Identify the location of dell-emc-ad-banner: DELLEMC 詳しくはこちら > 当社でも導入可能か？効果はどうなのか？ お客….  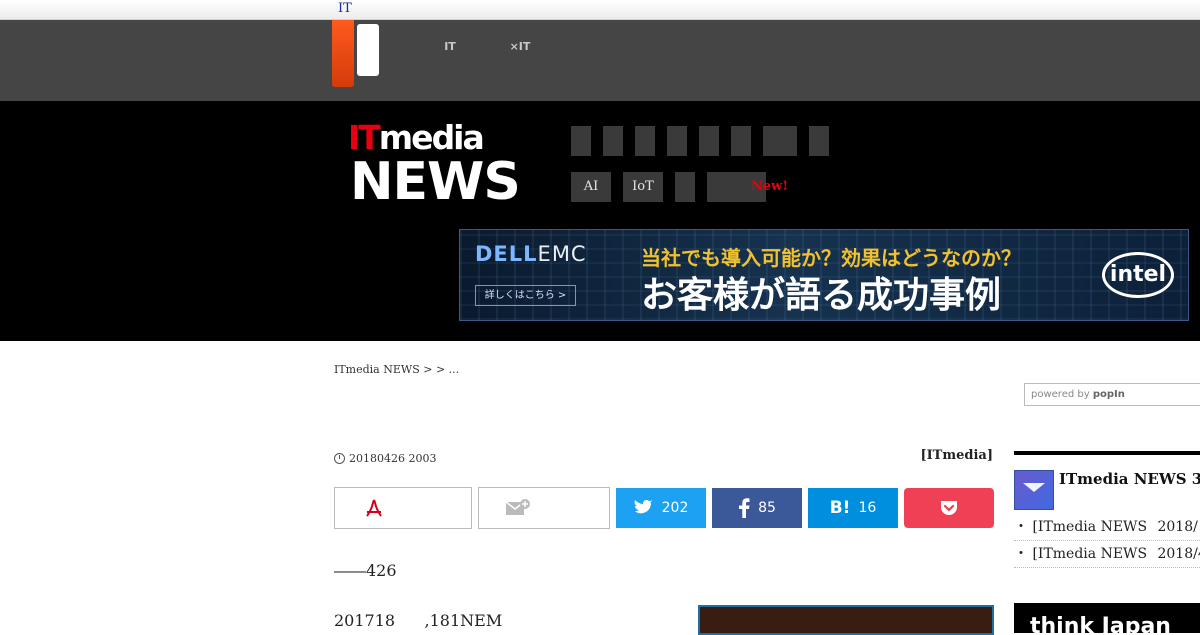
(824, 275).